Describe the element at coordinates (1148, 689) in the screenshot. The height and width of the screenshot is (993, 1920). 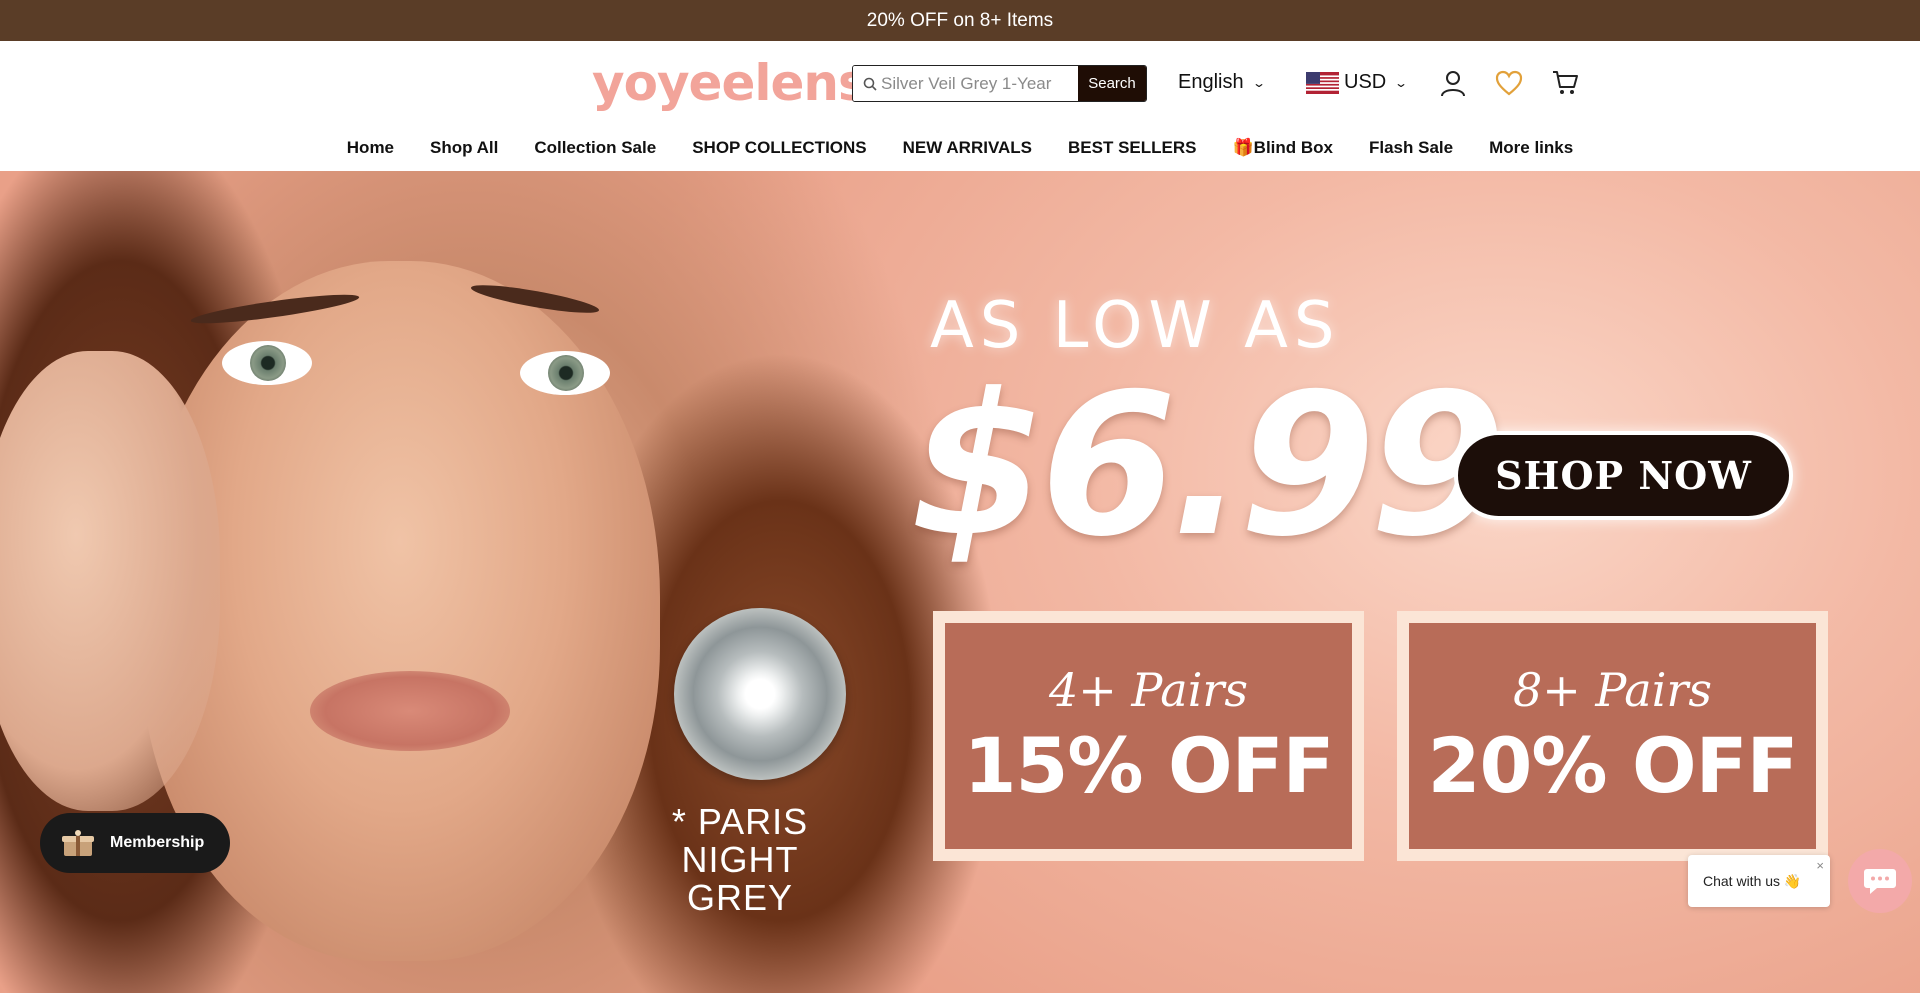
I see `promo-pairs-label: 4+ Pairs` at that location.